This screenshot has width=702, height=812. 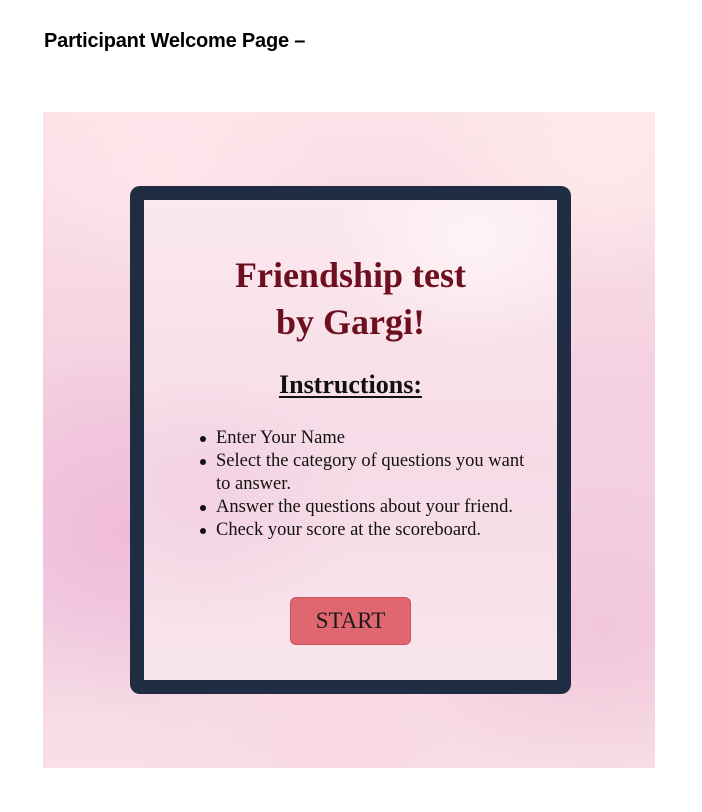 I want to click on document-heading: Participant Welcome Page –, so click(x=175, y=41).